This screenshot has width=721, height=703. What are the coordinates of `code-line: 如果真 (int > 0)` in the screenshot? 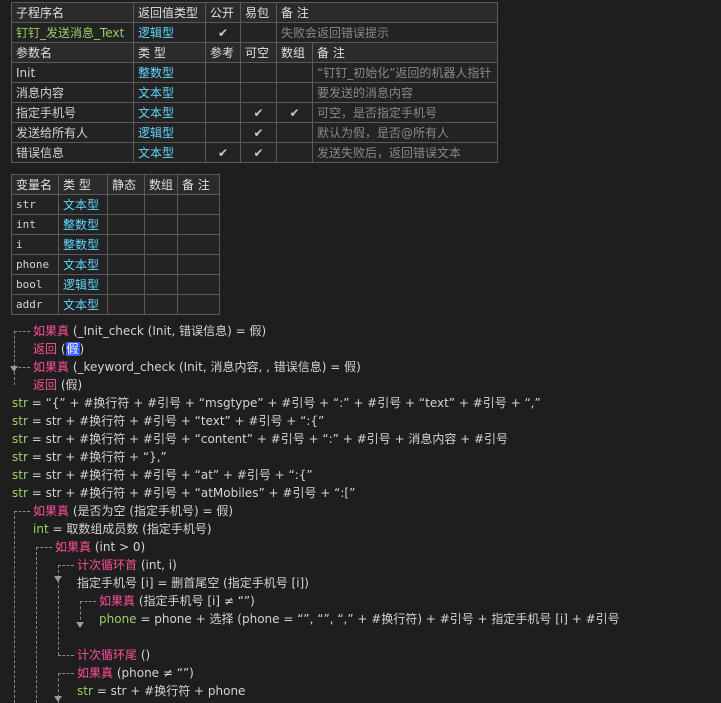 It's located at (100, 547).